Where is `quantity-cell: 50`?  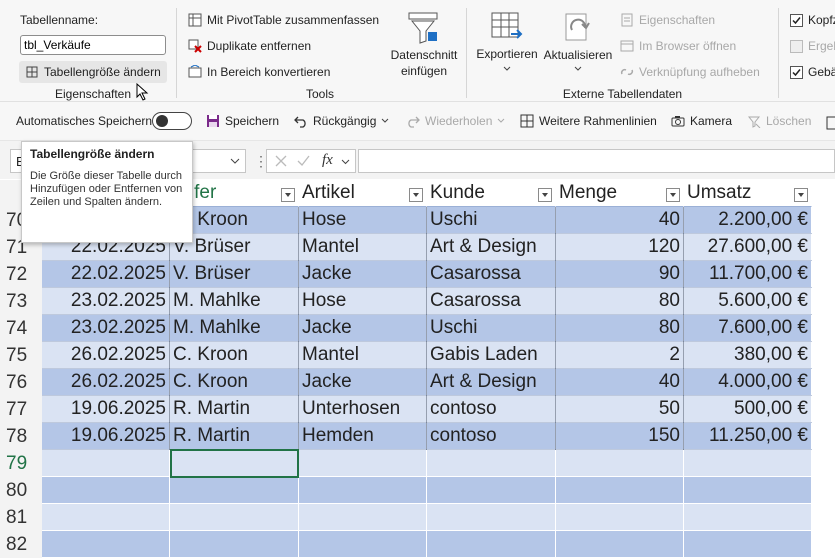
quantity-cell: 50 is located at coordinates (620, 409).